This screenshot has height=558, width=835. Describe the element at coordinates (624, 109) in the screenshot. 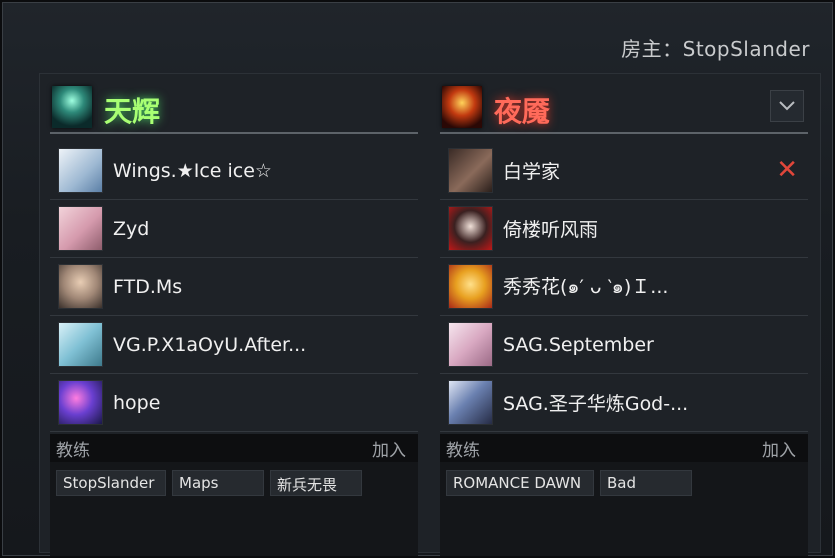

I see `team-header: 夜魇` at that location.